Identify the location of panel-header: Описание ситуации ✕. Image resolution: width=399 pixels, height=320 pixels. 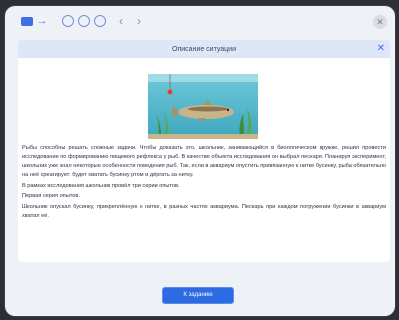
(204, 49).